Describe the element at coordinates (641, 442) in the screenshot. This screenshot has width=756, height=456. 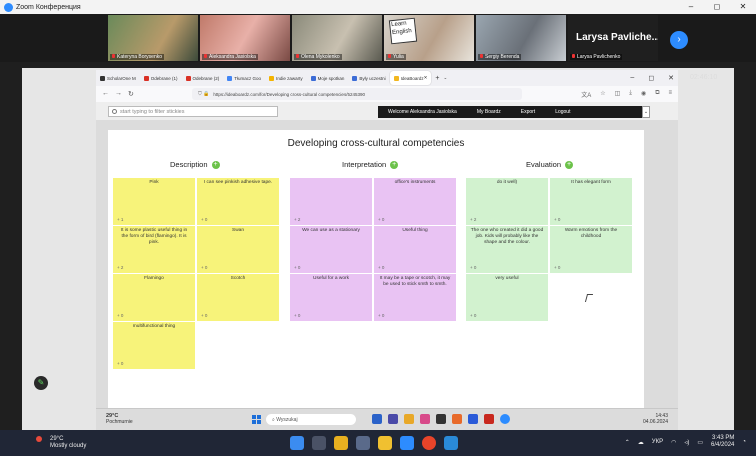
I see `cloud-icon: ☁` at that location.